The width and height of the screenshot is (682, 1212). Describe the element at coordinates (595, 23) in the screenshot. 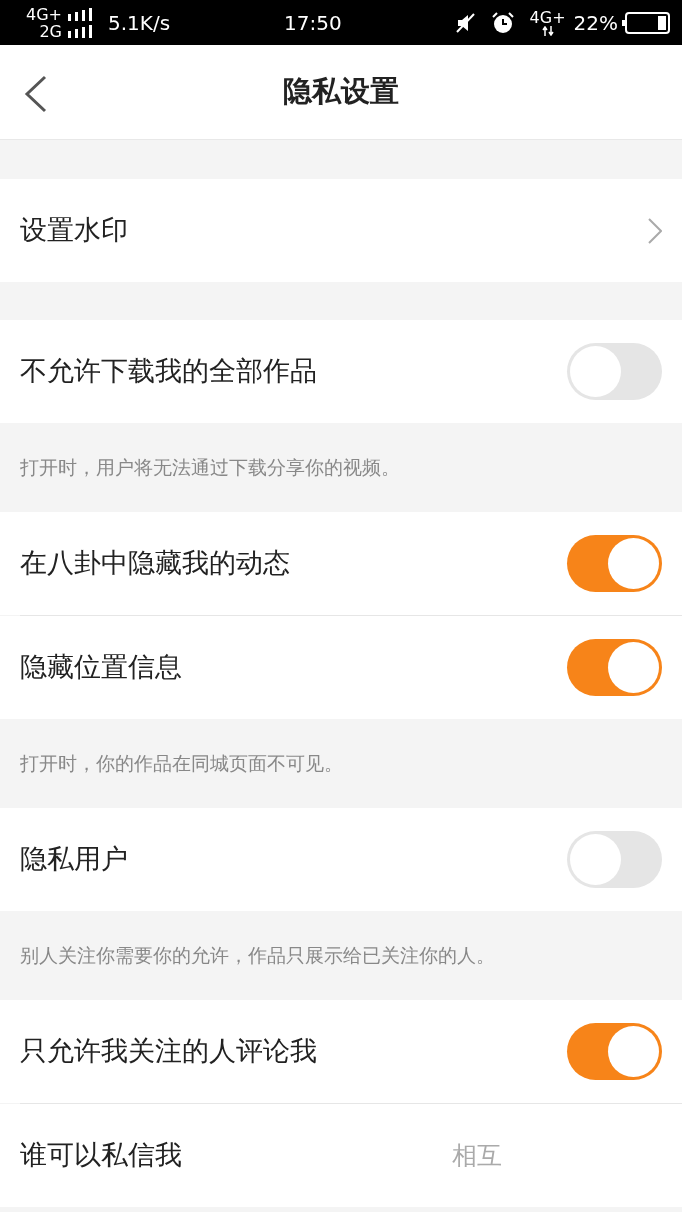

I see `battery-percent: 22%` at that location.